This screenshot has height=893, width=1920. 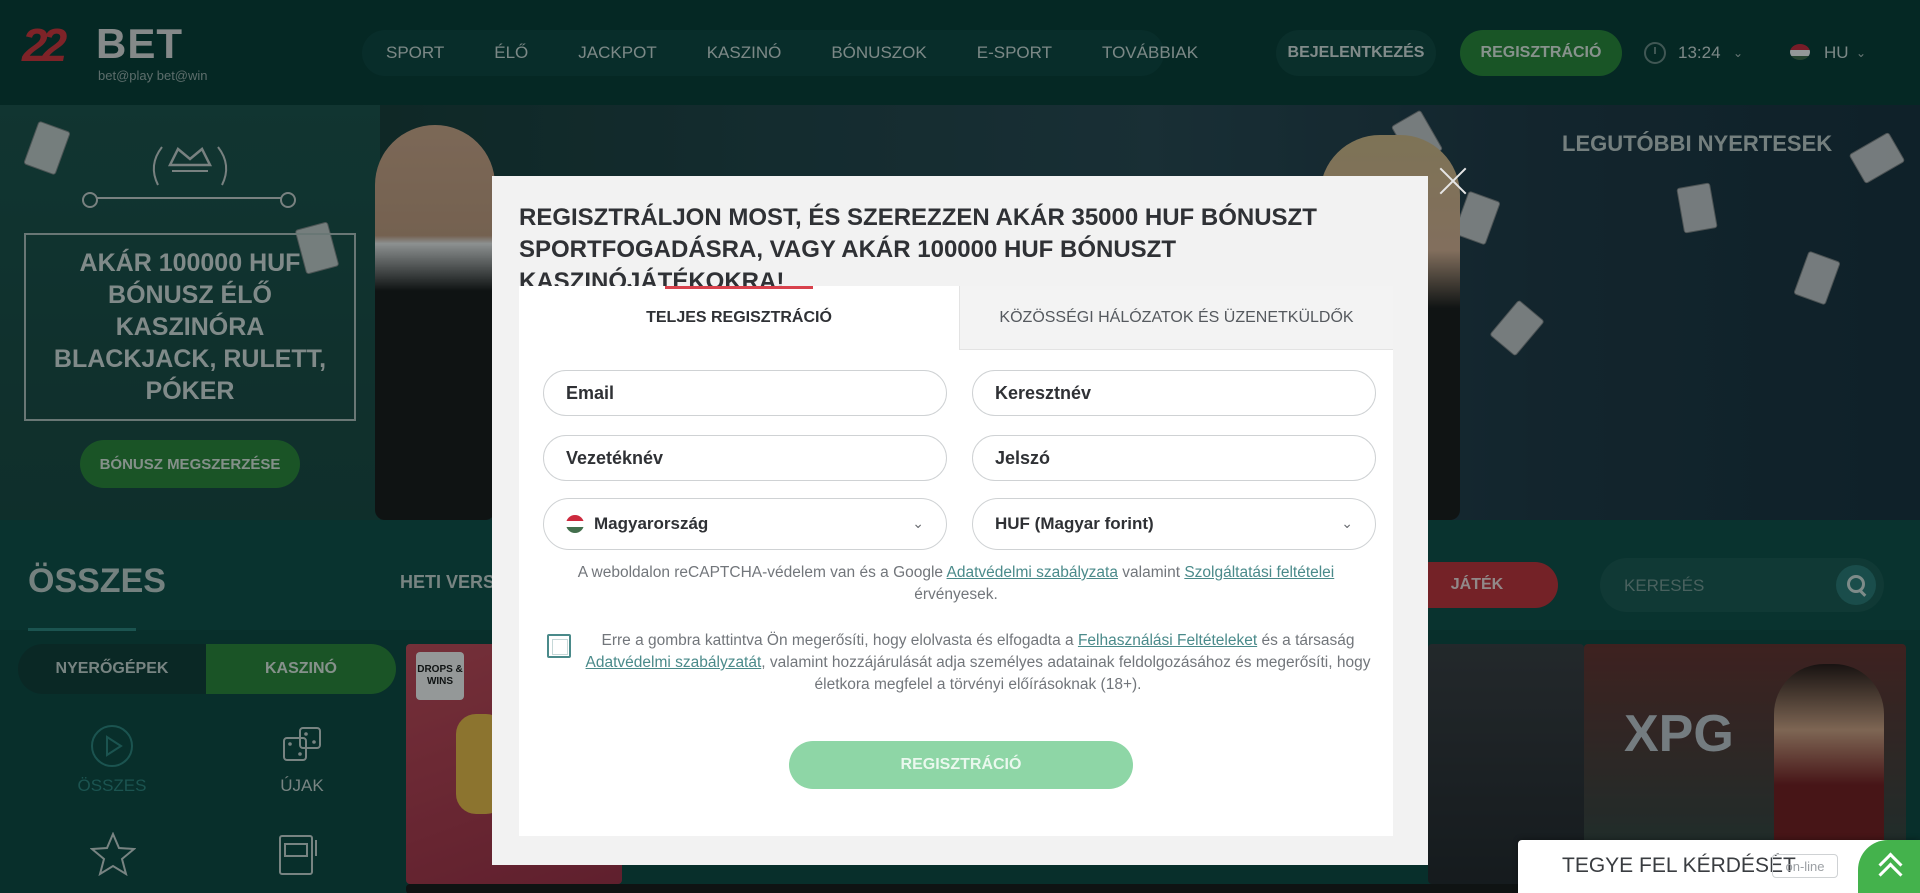 What do you see at coordinates (1679, 866) in the screenshot?
I see `chat-label: TEGYE FEL KÉRDÉSÉT` at bounding box center [1679, 866].